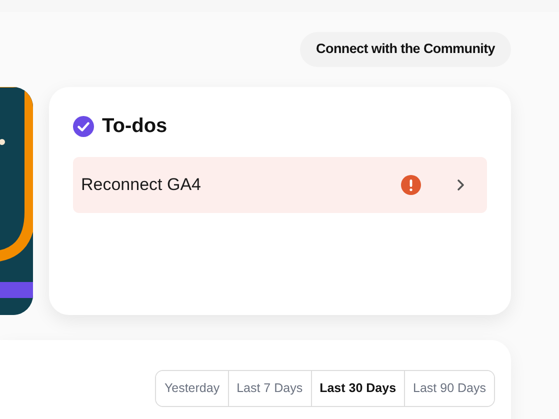 The height and width of the screenshot is (419, 559). Describe the element at coordinates (405, 49) in the screenshot. I see `community-button: Connect with the Community` at that location.